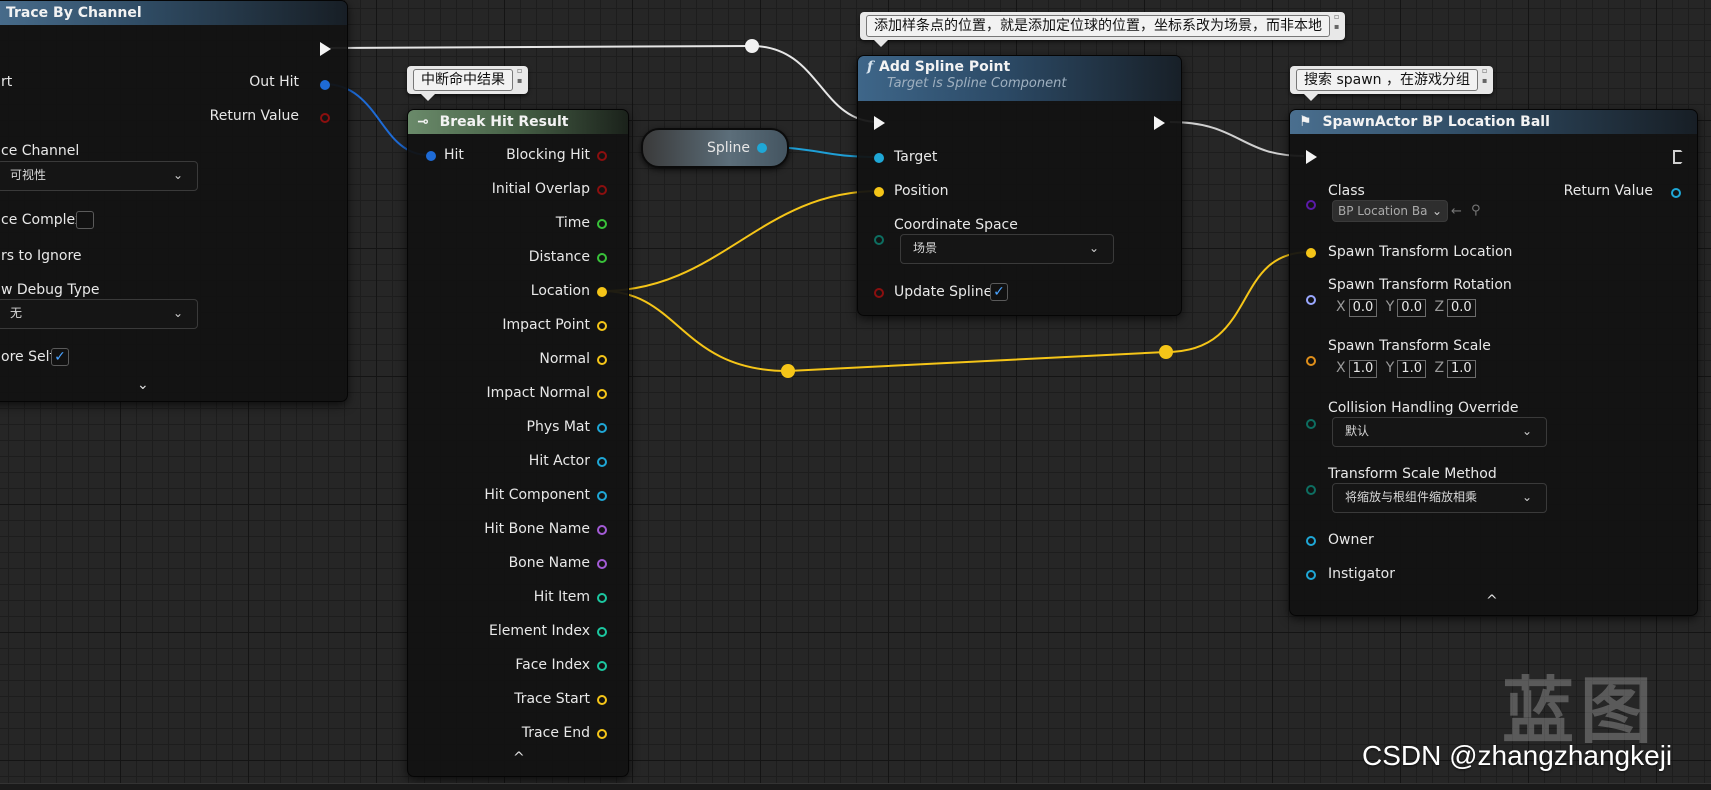 Image resolution: width=1711 pixels, height=790 pixels. Describe the element at coordinates (99, 314) in the screenshot. I see `draw-debug-dropdown: 无 ⌄` at that location.